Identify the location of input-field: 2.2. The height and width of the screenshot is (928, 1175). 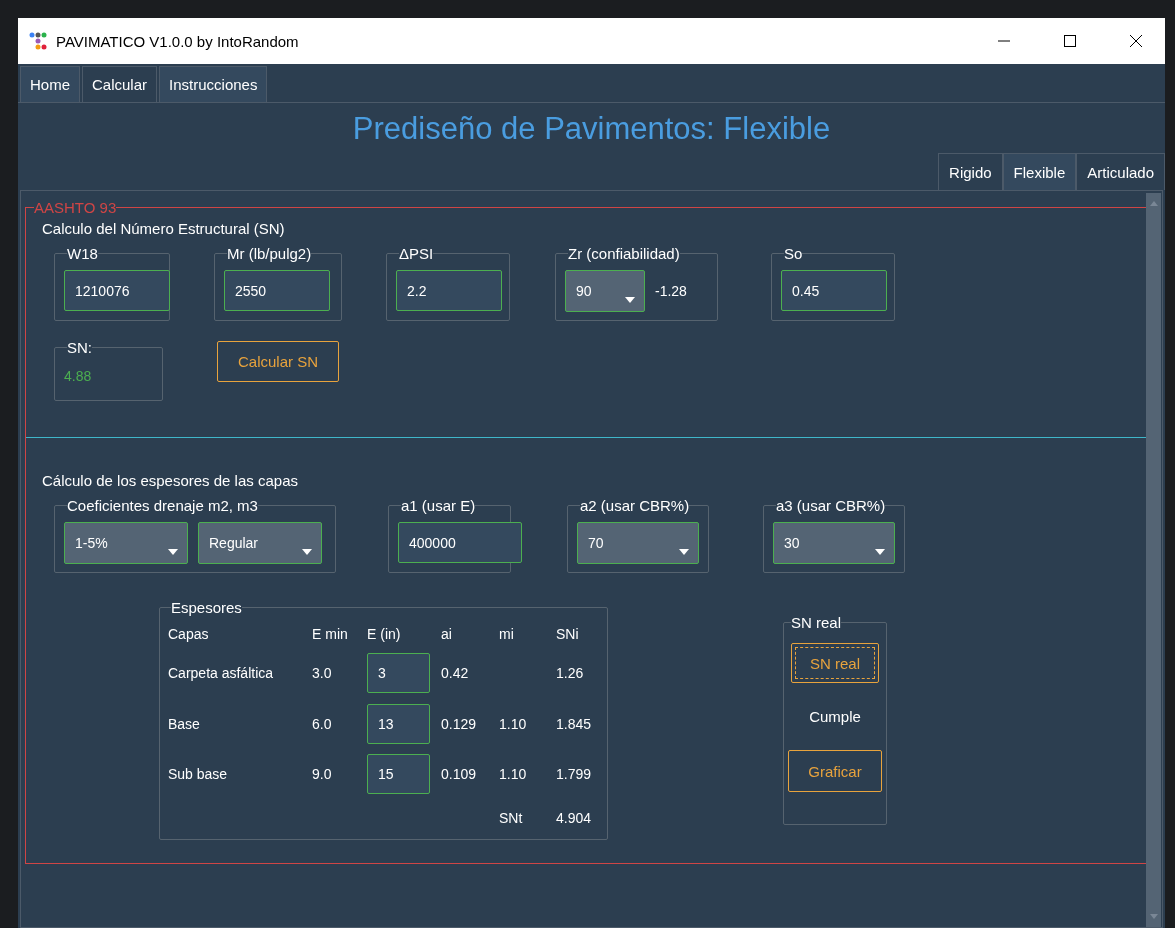
(449, 290).